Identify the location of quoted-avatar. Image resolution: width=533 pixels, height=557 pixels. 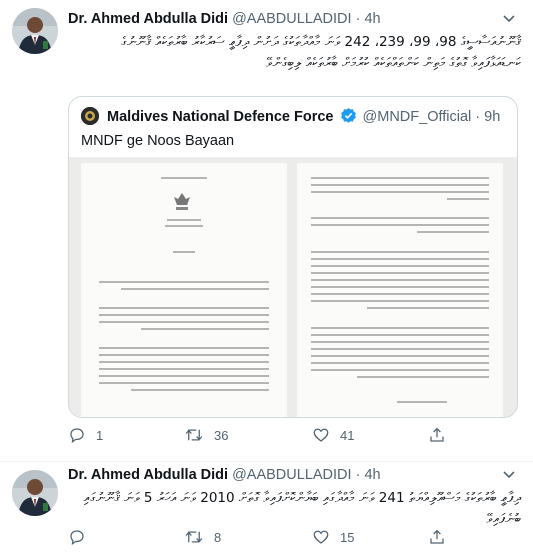
(90, 116).